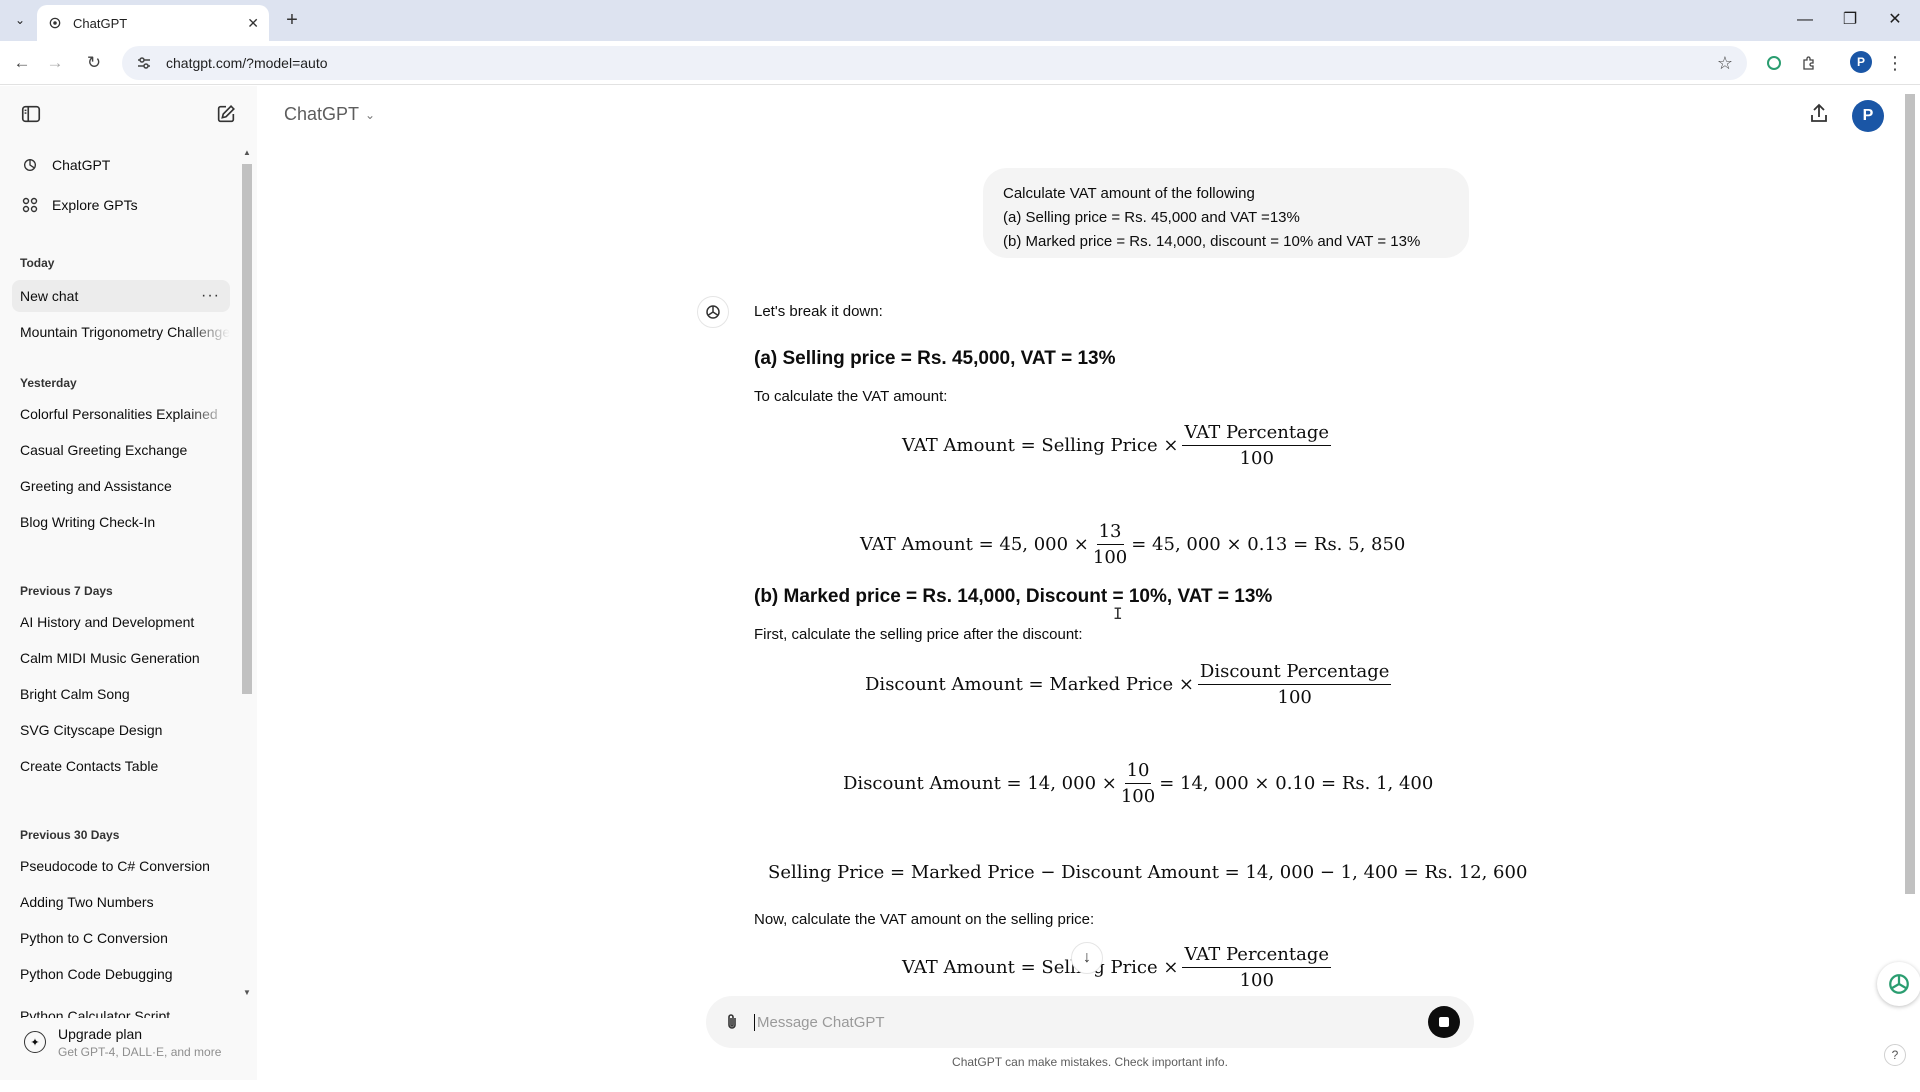 This screenshot has height=1092, width=1920. What do you see at coordinates (100, 1033) in the screenshot?
I see `upgrade-title: Upgrade plan` at bounding box center [100, 1033].